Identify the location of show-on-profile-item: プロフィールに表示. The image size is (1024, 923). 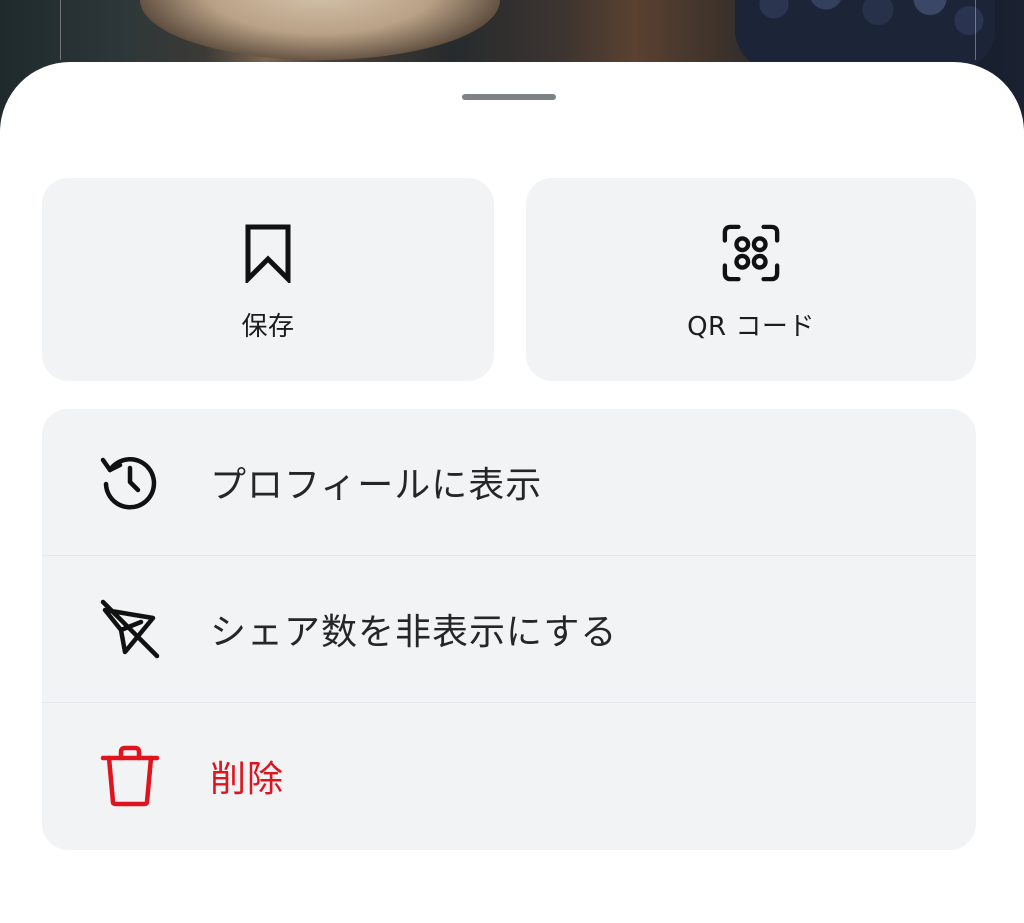
(509, 482).